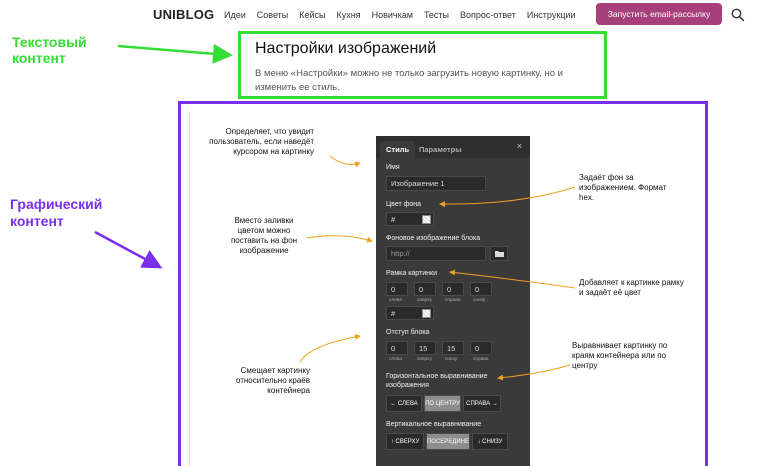 The width and height of the screenshot is (768, 466). I want to click on article-title: Настройки изображений, so click(346, 48).